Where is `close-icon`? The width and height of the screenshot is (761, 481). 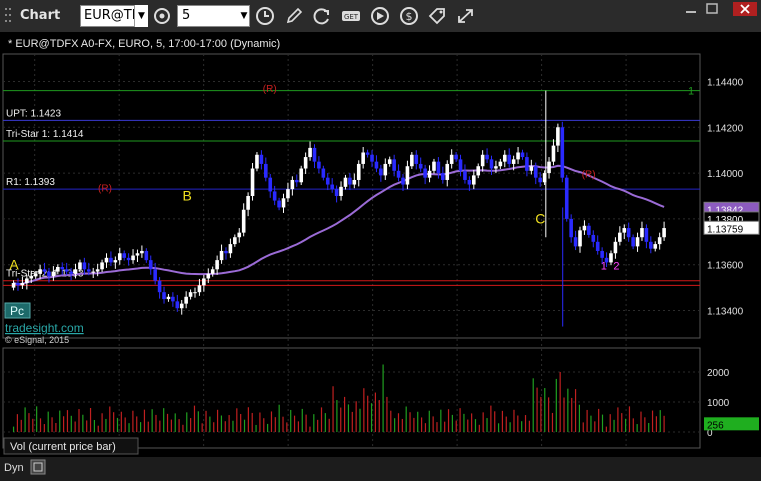 close-icon is located at coordinates (745, 9).